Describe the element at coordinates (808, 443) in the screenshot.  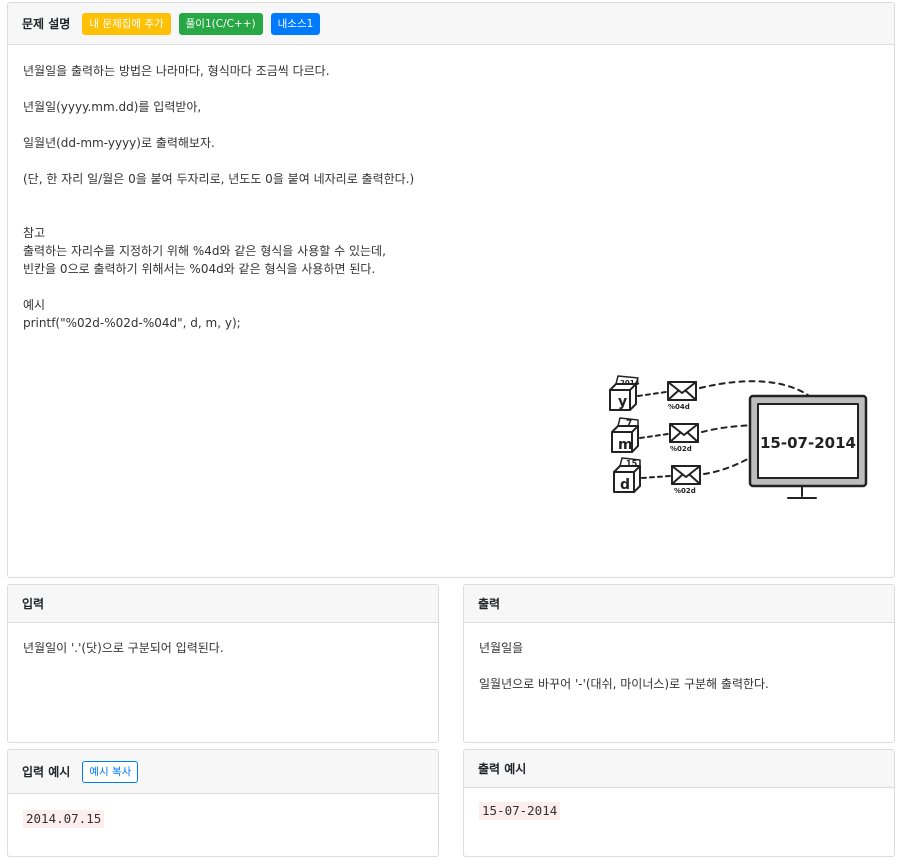
I see `screen-text: 15-07-2014` at that location.